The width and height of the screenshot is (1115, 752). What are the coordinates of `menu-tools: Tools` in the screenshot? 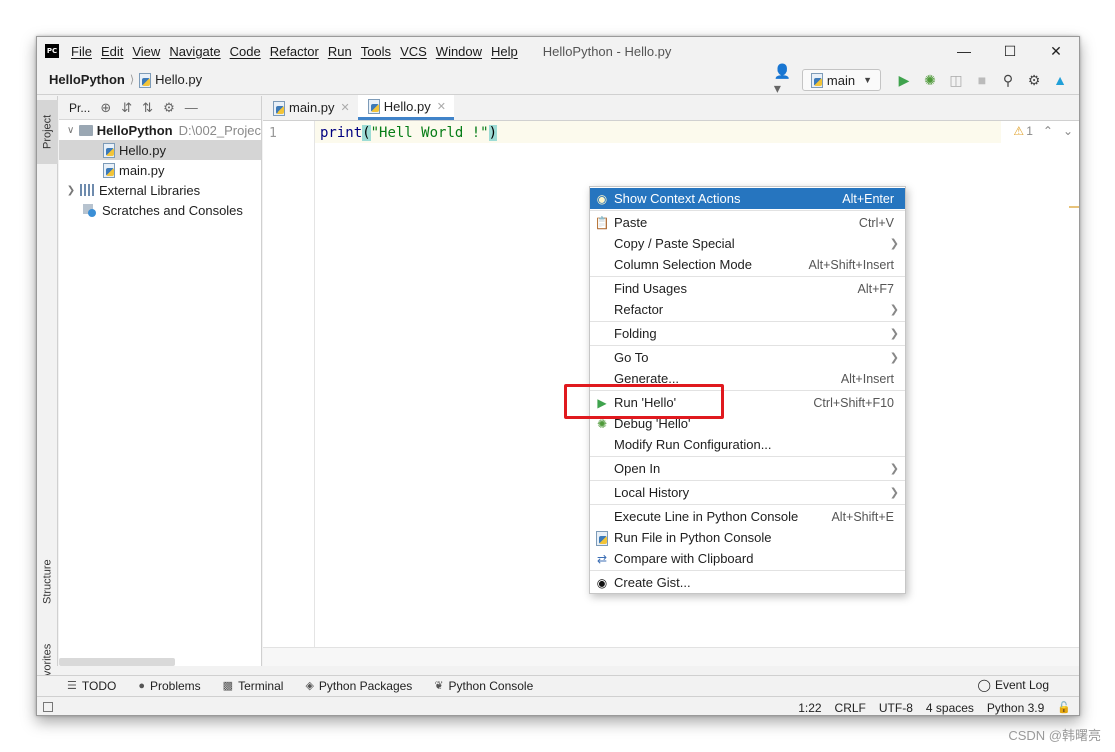 It's located at (376, 51).